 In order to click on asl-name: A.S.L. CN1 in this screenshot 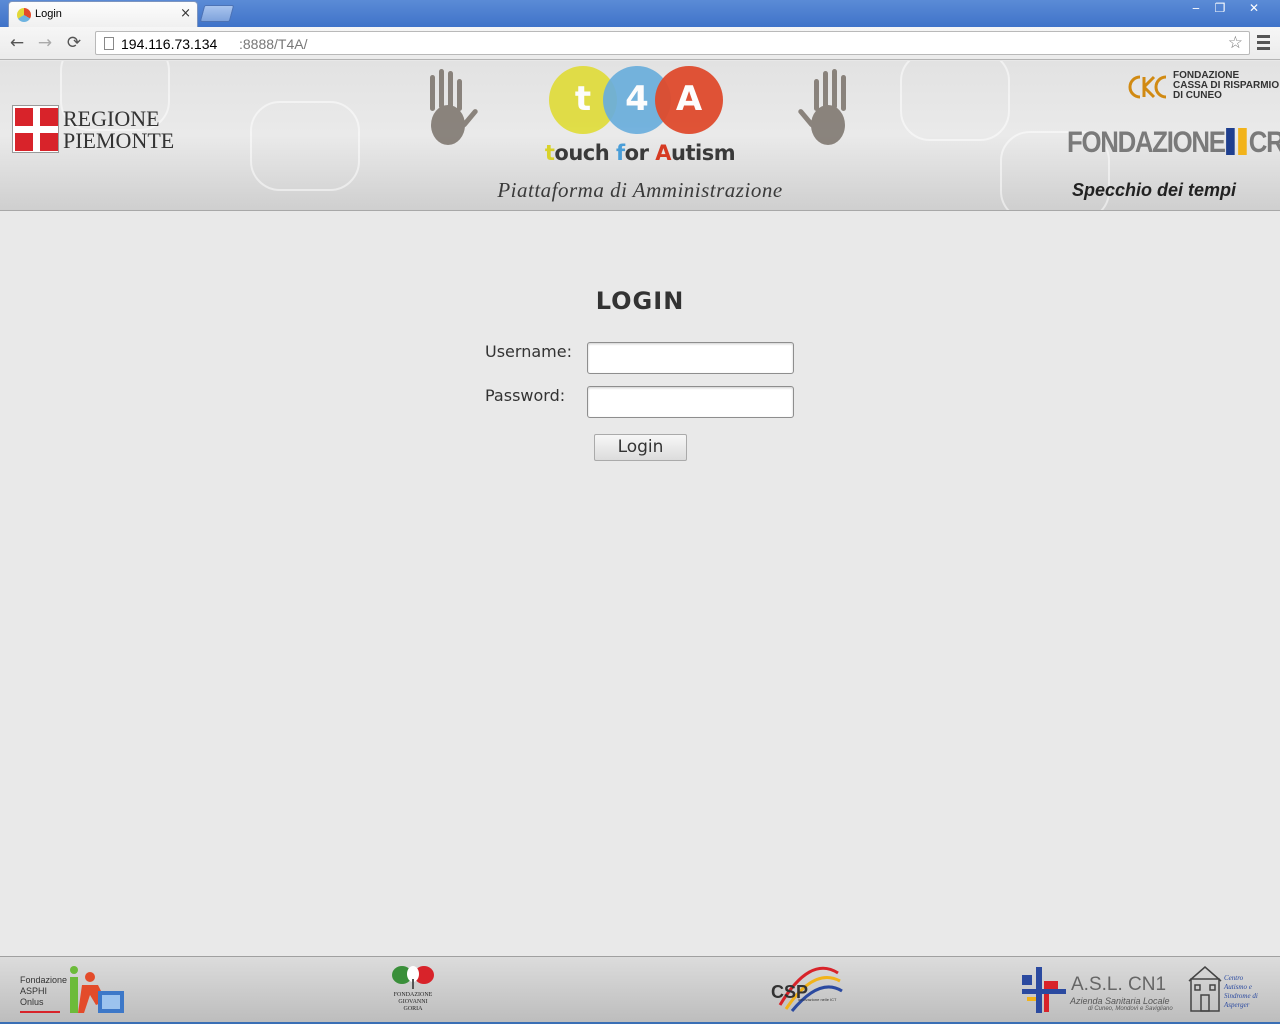, I will do `click(1119, 984)`.